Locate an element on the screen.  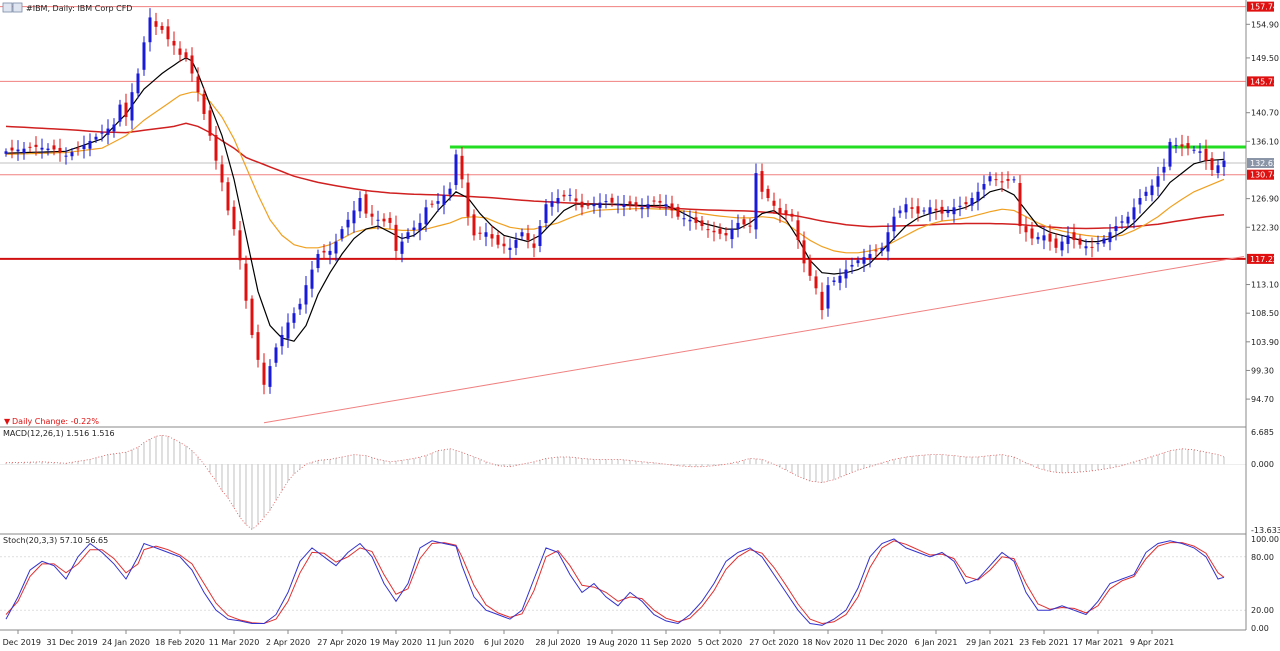
chart-window-icon is located at coordinates (17, 7).